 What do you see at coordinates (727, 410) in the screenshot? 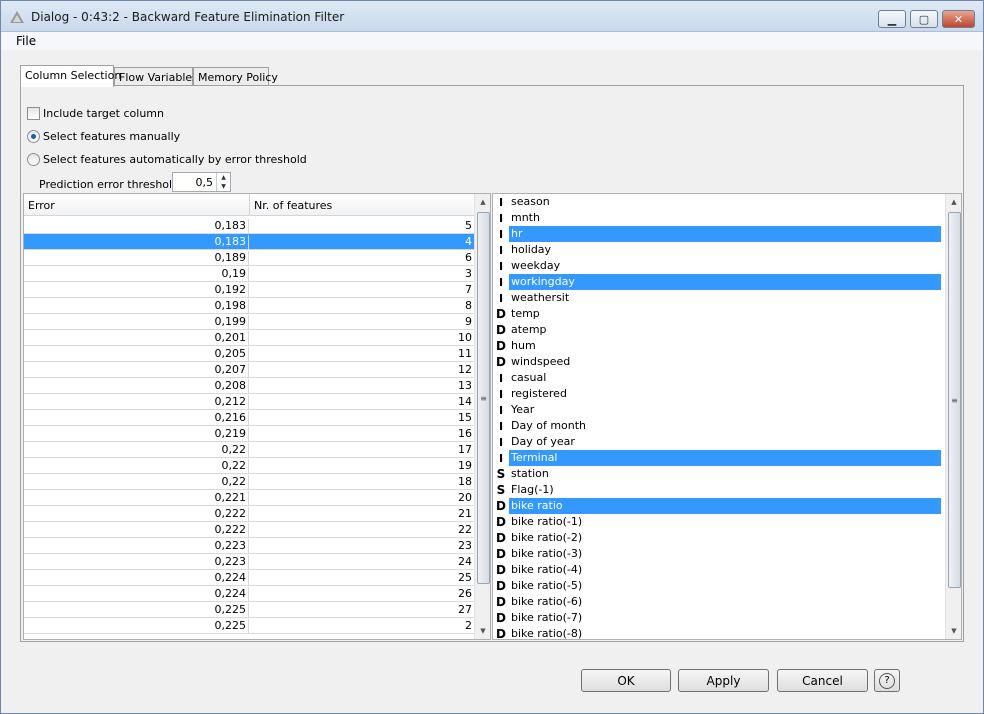
I see `column-list-item: I Year` at bounding box center [727, 410].